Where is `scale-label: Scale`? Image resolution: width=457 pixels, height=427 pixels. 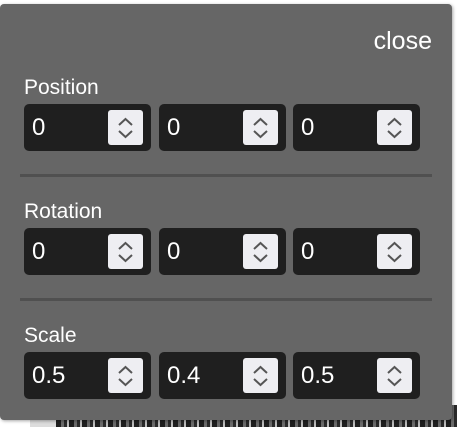 scale-label: Scale is located at coordinates (50, 335).